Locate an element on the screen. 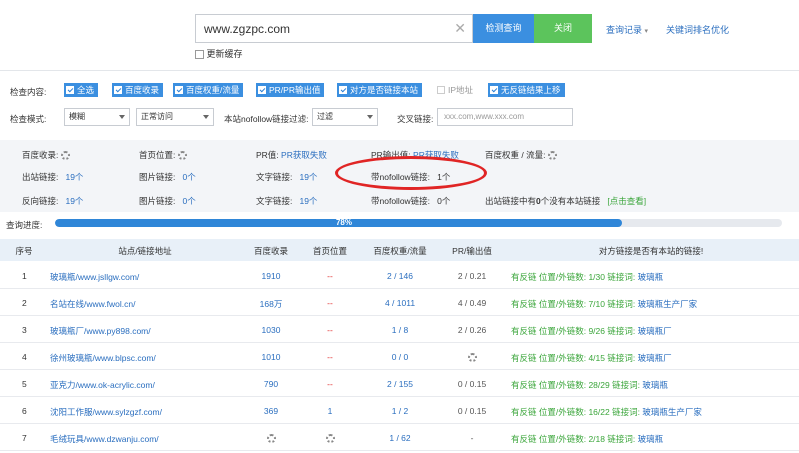 The image size is (799, 453). baidu-index-cell: 369 is located at coordinates (271, 411).